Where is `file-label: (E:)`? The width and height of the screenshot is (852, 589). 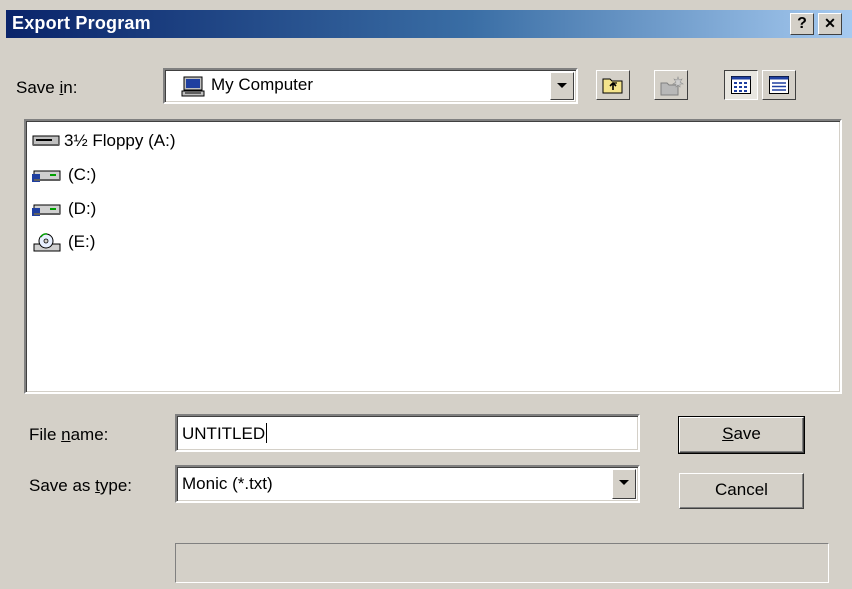 file-label: (E:) is located at coordinates (82, 241).